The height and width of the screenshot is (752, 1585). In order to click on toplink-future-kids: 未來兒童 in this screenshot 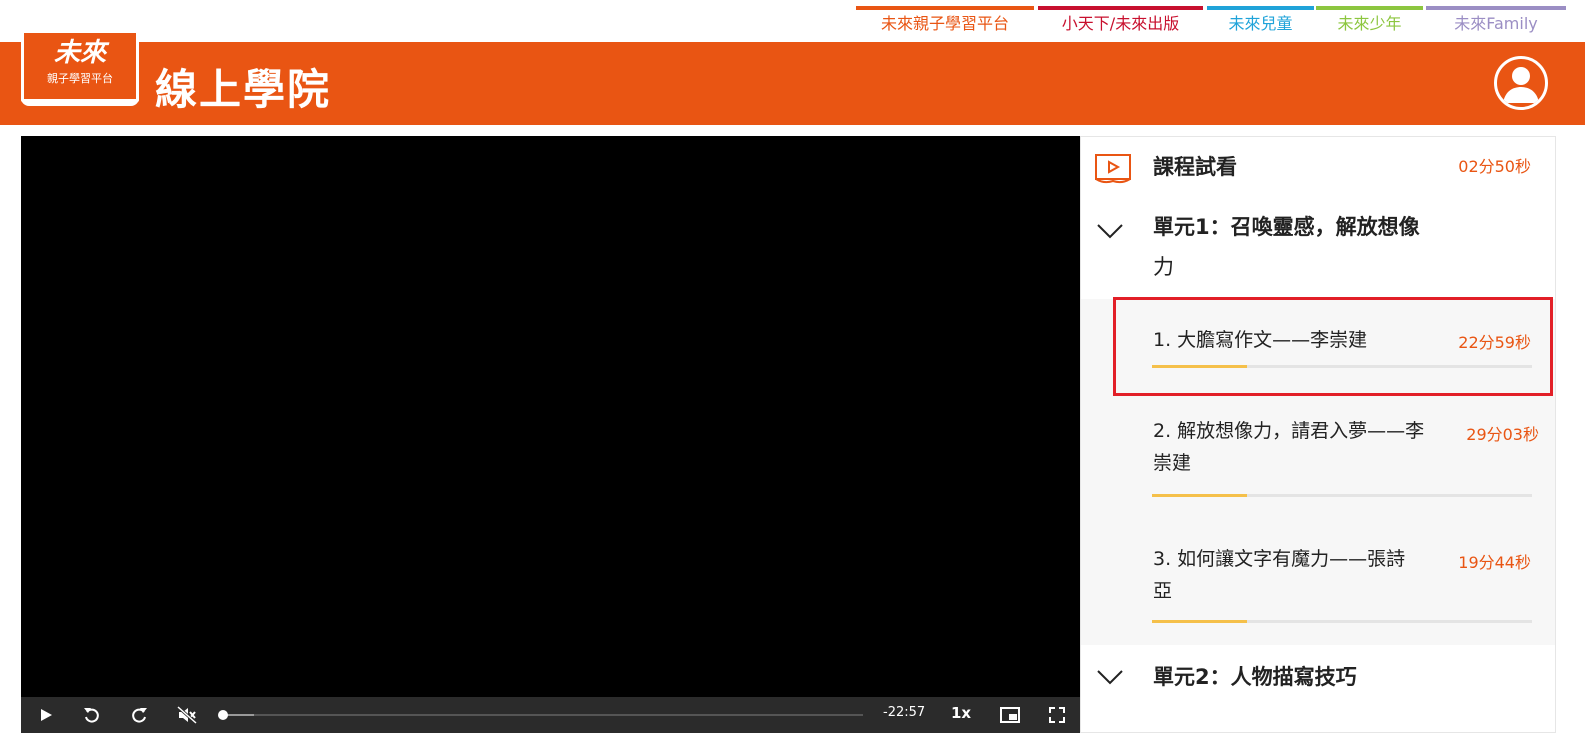, I will do `click(1260, 23)`.